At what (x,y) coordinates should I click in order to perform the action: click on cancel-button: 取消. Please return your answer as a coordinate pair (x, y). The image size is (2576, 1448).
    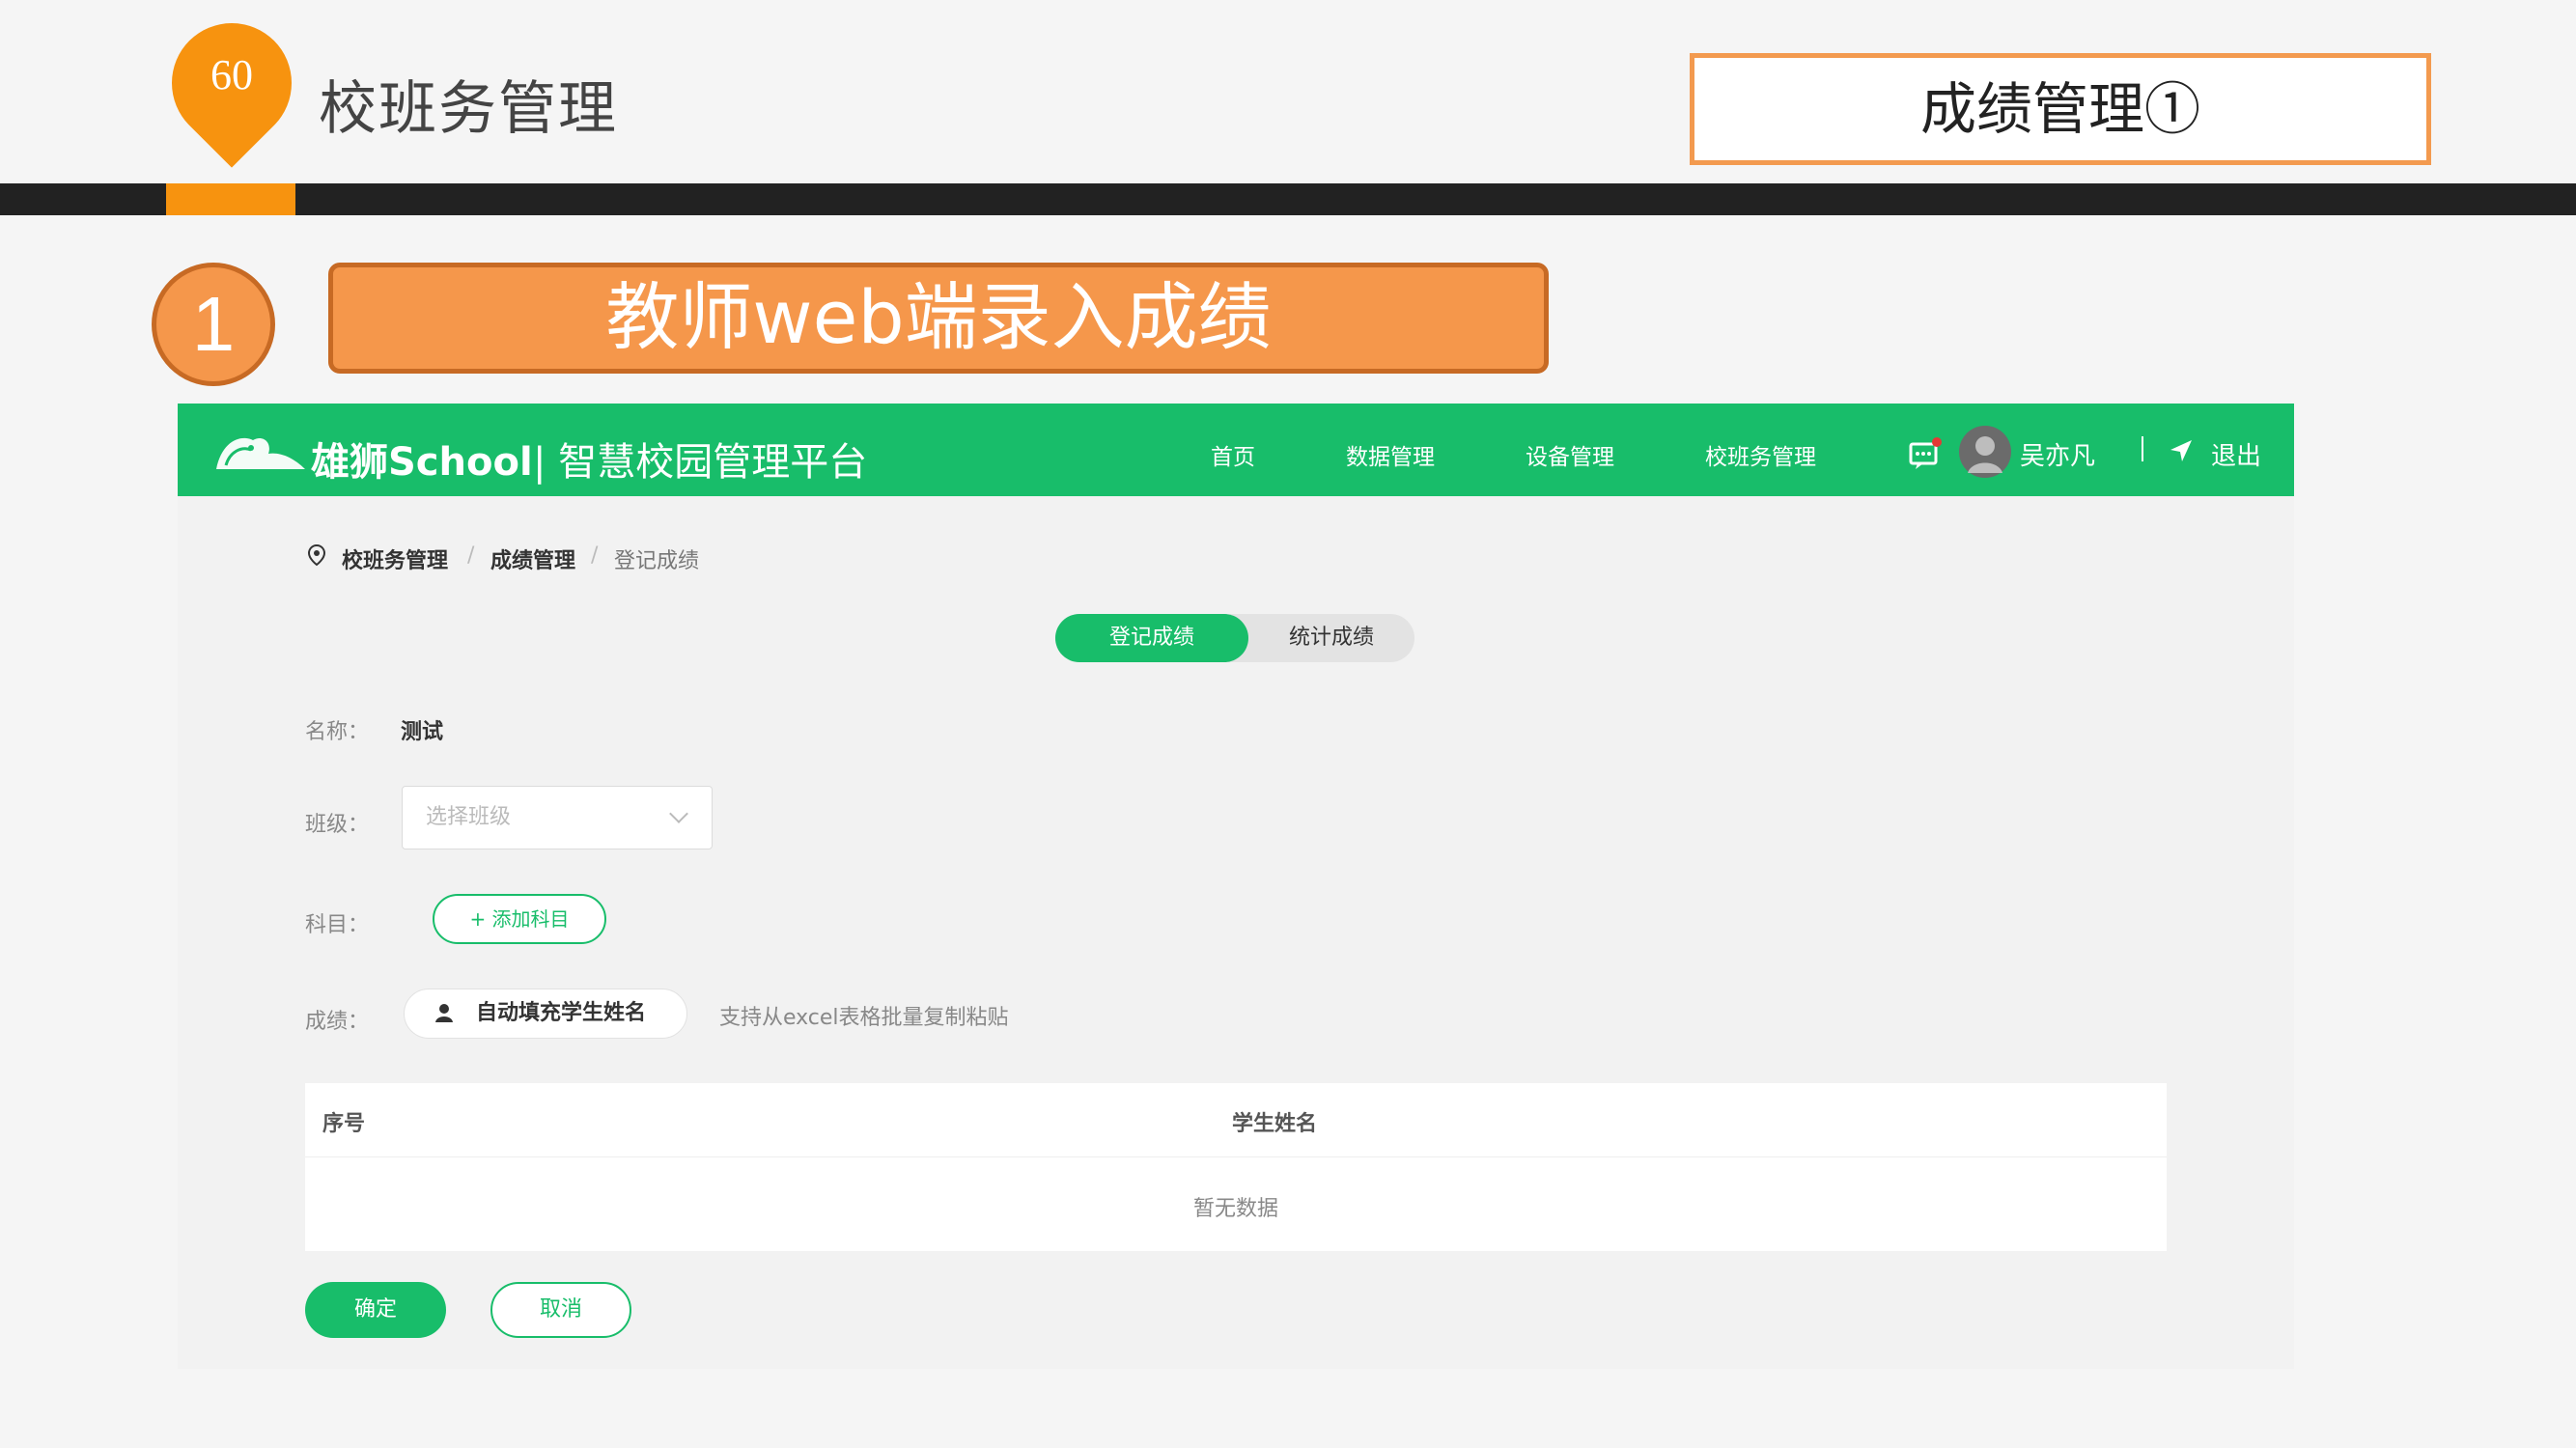
    Looking at the image, I should click on (561, 1310).